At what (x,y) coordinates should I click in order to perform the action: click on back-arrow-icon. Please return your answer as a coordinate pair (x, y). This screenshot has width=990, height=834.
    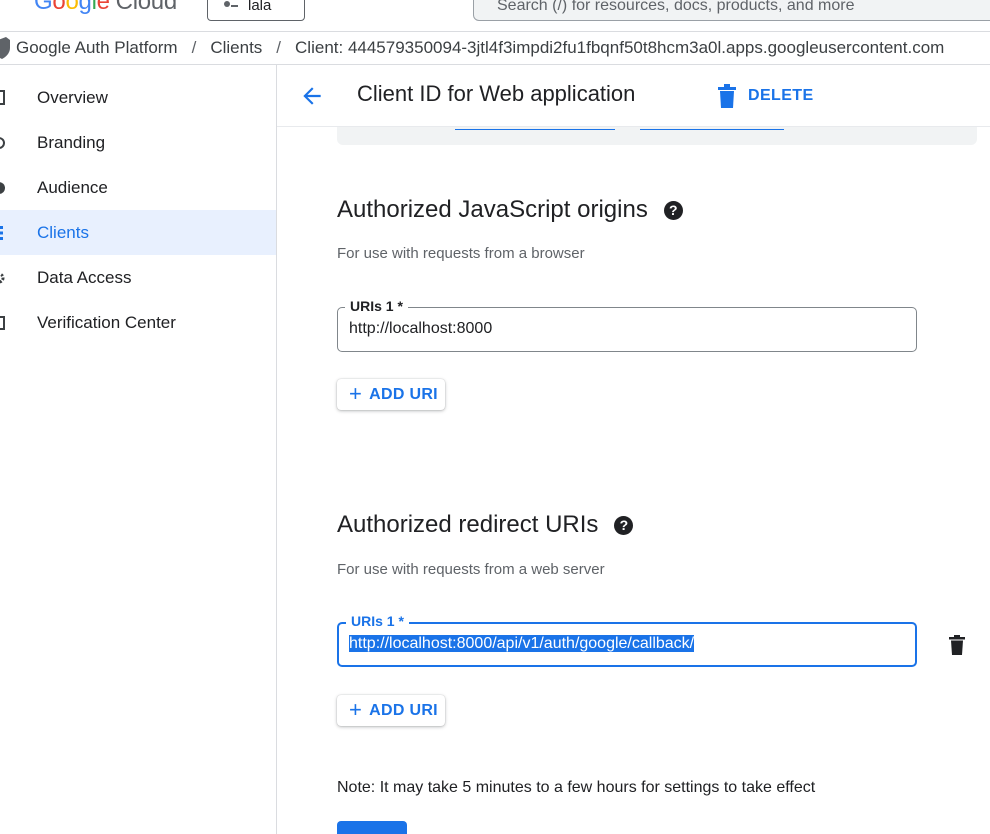
    Looking at the image, I should click on (312, 96).